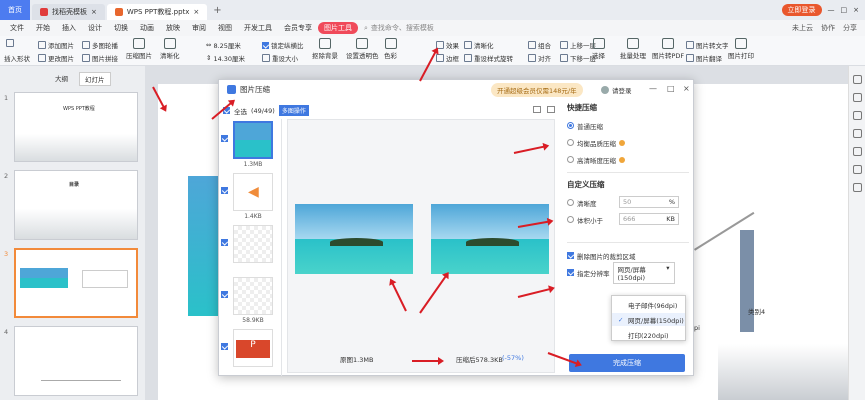 The image size is (865, 400). What do you see at coordinates (627, 363) in the screenshot?
I see `finish-compress-button: 完成压缩` at bounding box center [627, 363].